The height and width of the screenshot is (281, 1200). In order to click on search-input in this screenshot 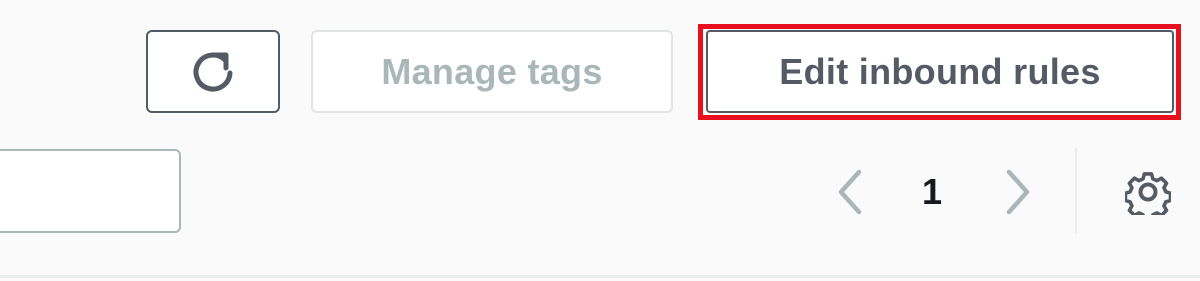, I will do `click(90, 191)`.